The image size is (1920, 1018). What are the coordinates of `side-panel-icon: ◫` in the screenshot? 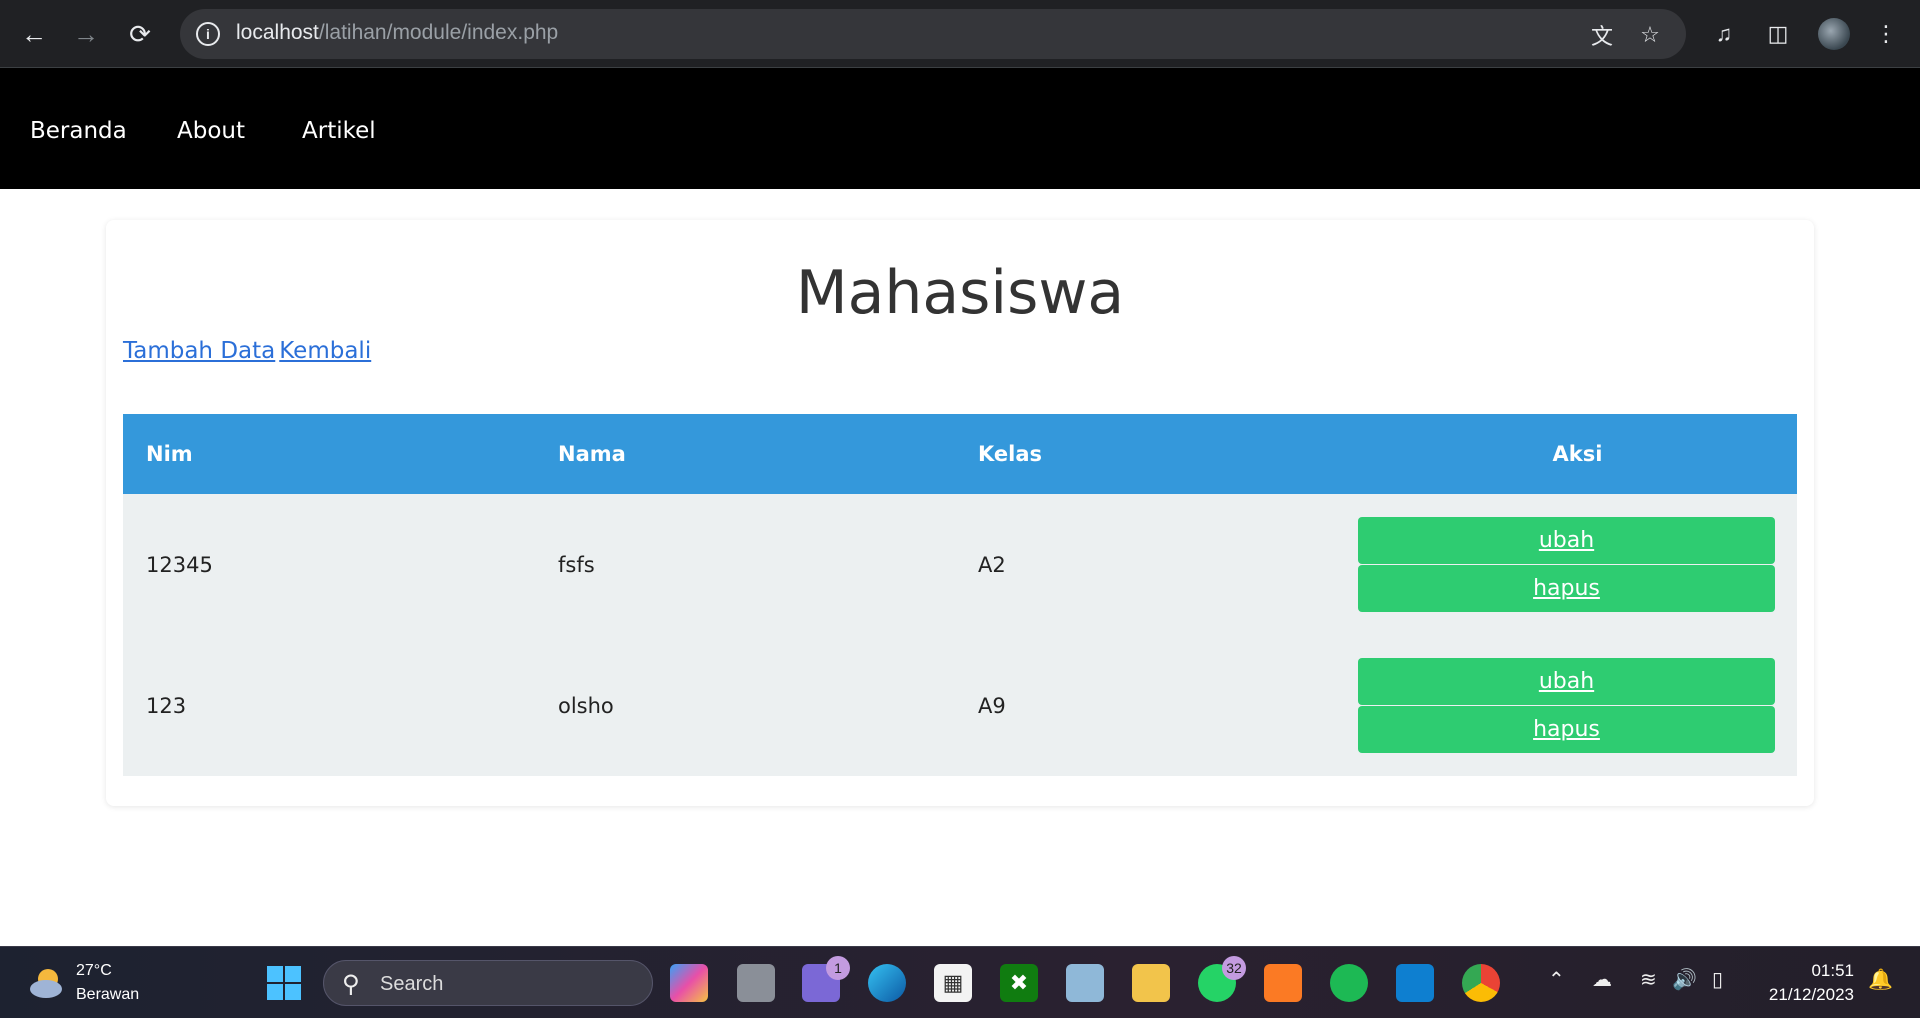 It's located at (1778, 34).